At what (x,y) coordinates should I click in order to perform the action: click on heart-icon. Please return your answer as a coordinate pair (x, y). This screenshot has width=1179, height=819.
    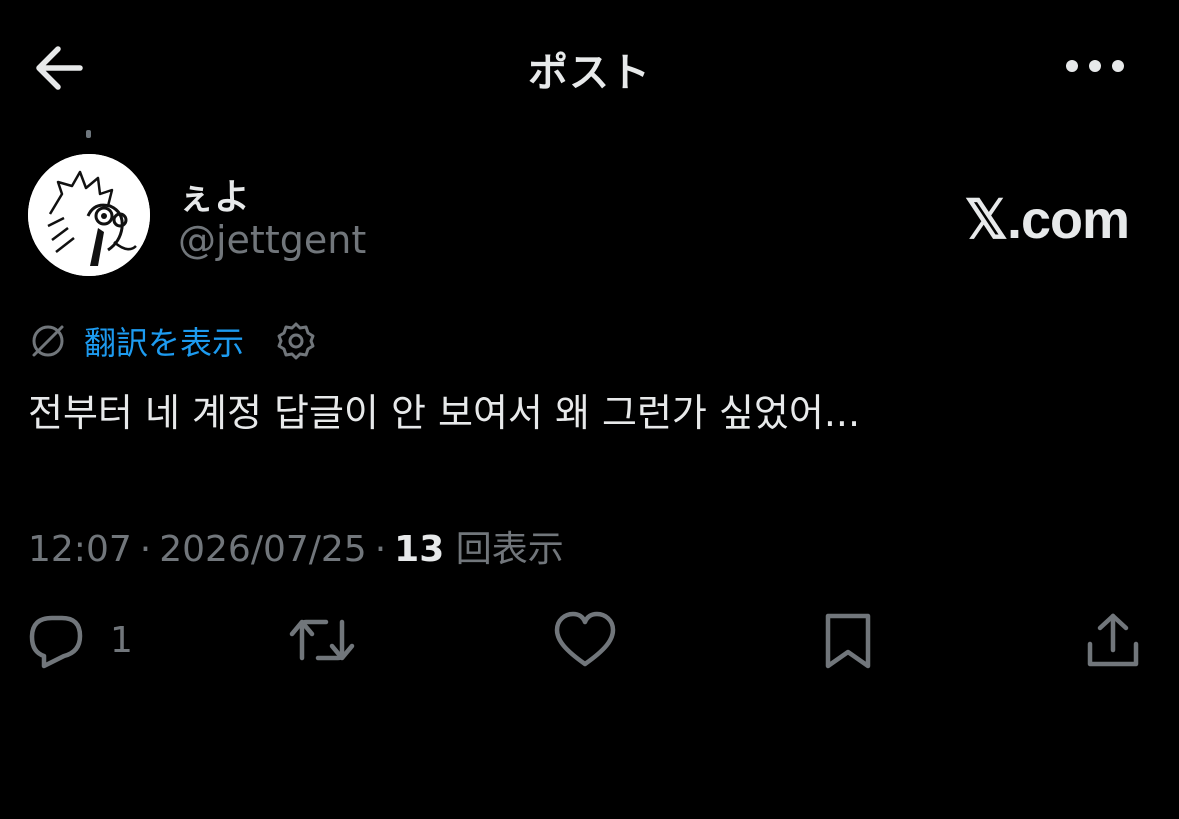
    Looking at the image, I should click on (585, 639).